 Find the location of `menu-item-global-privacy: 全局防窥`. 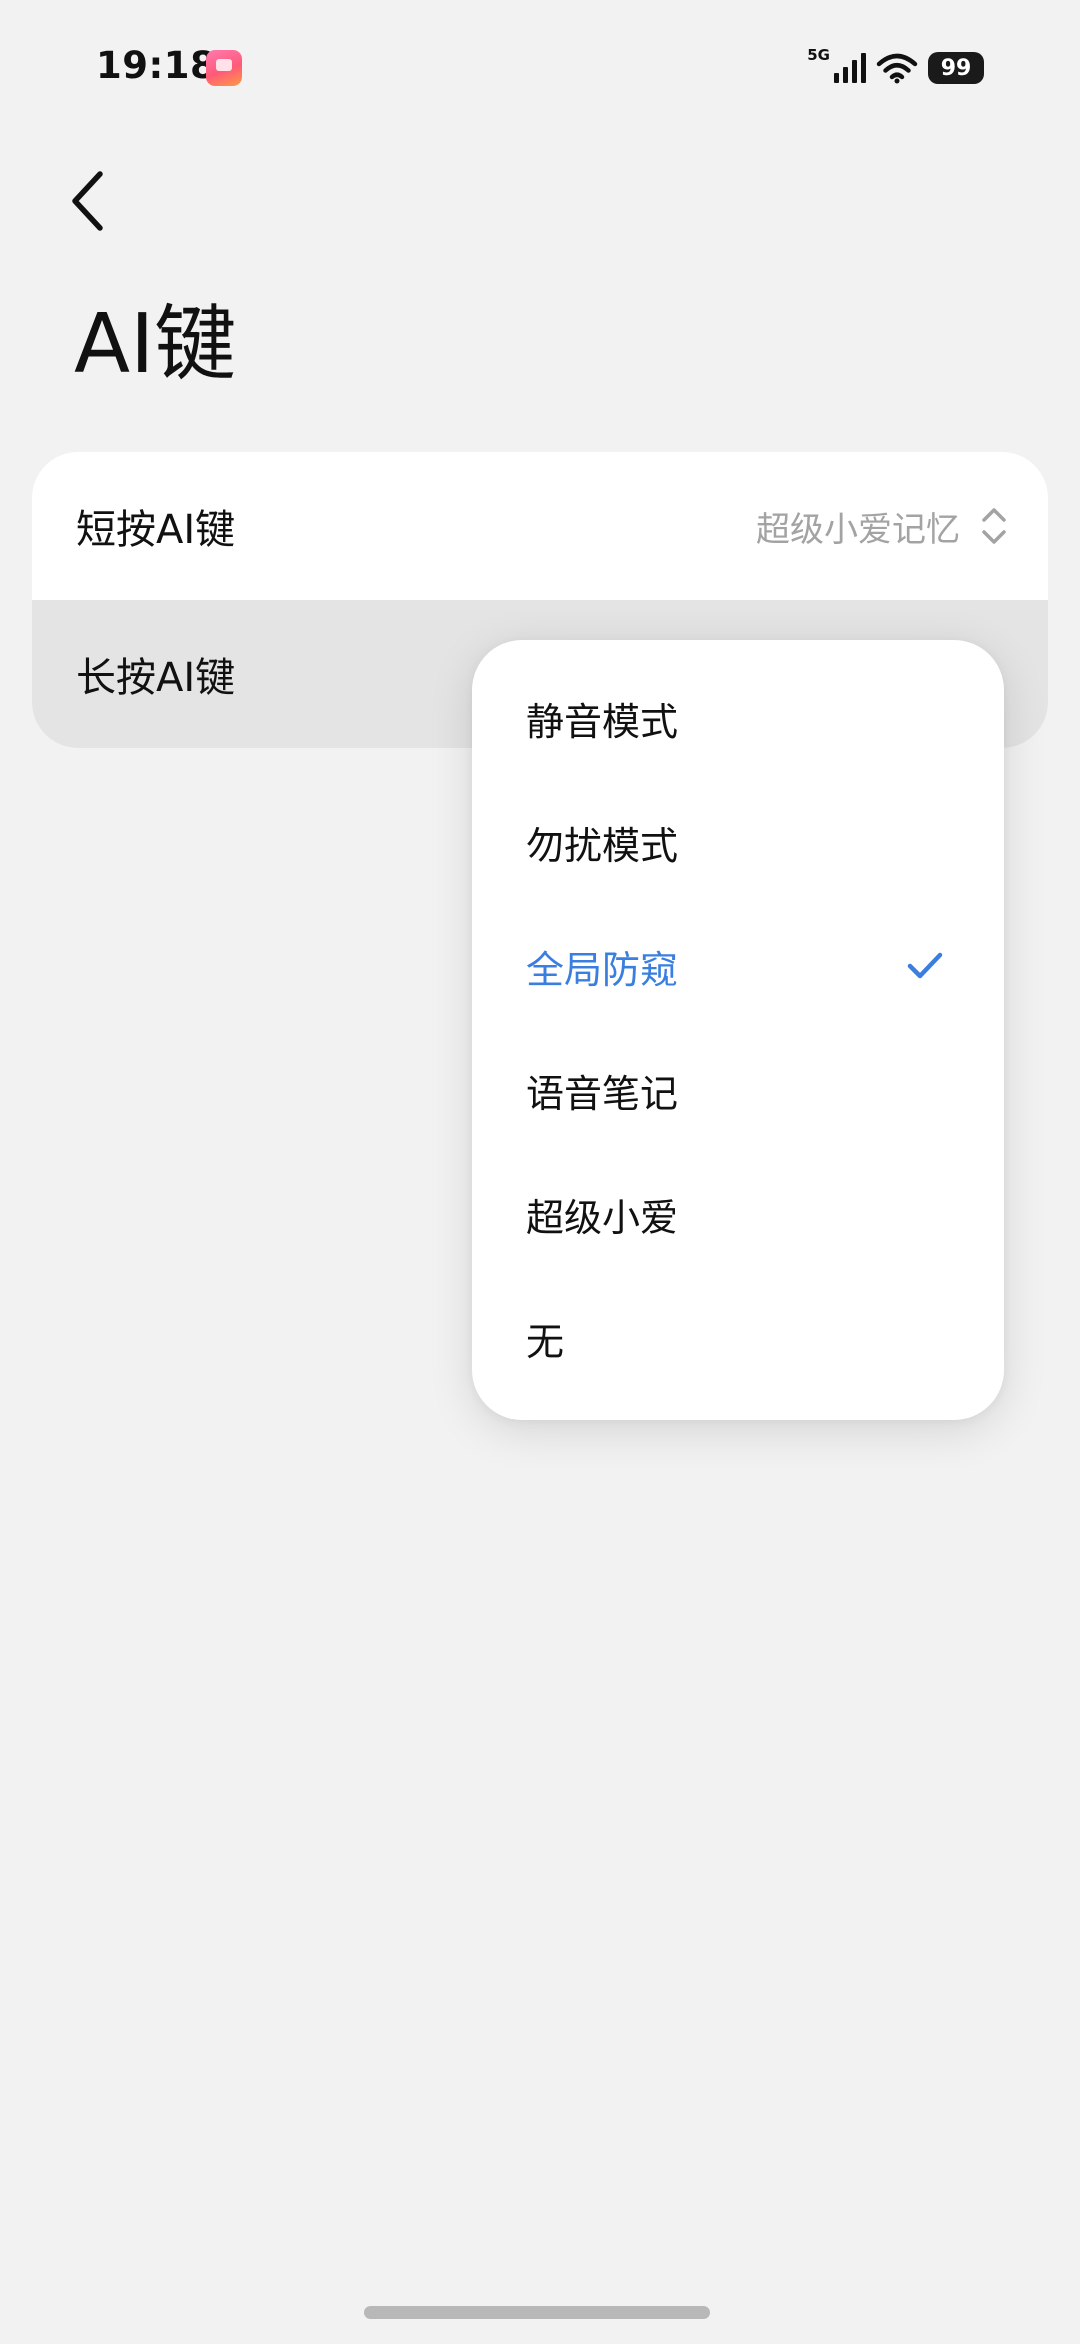

menu-item-global-privacy: 全局防窥 is located at coordinates (738, 966).